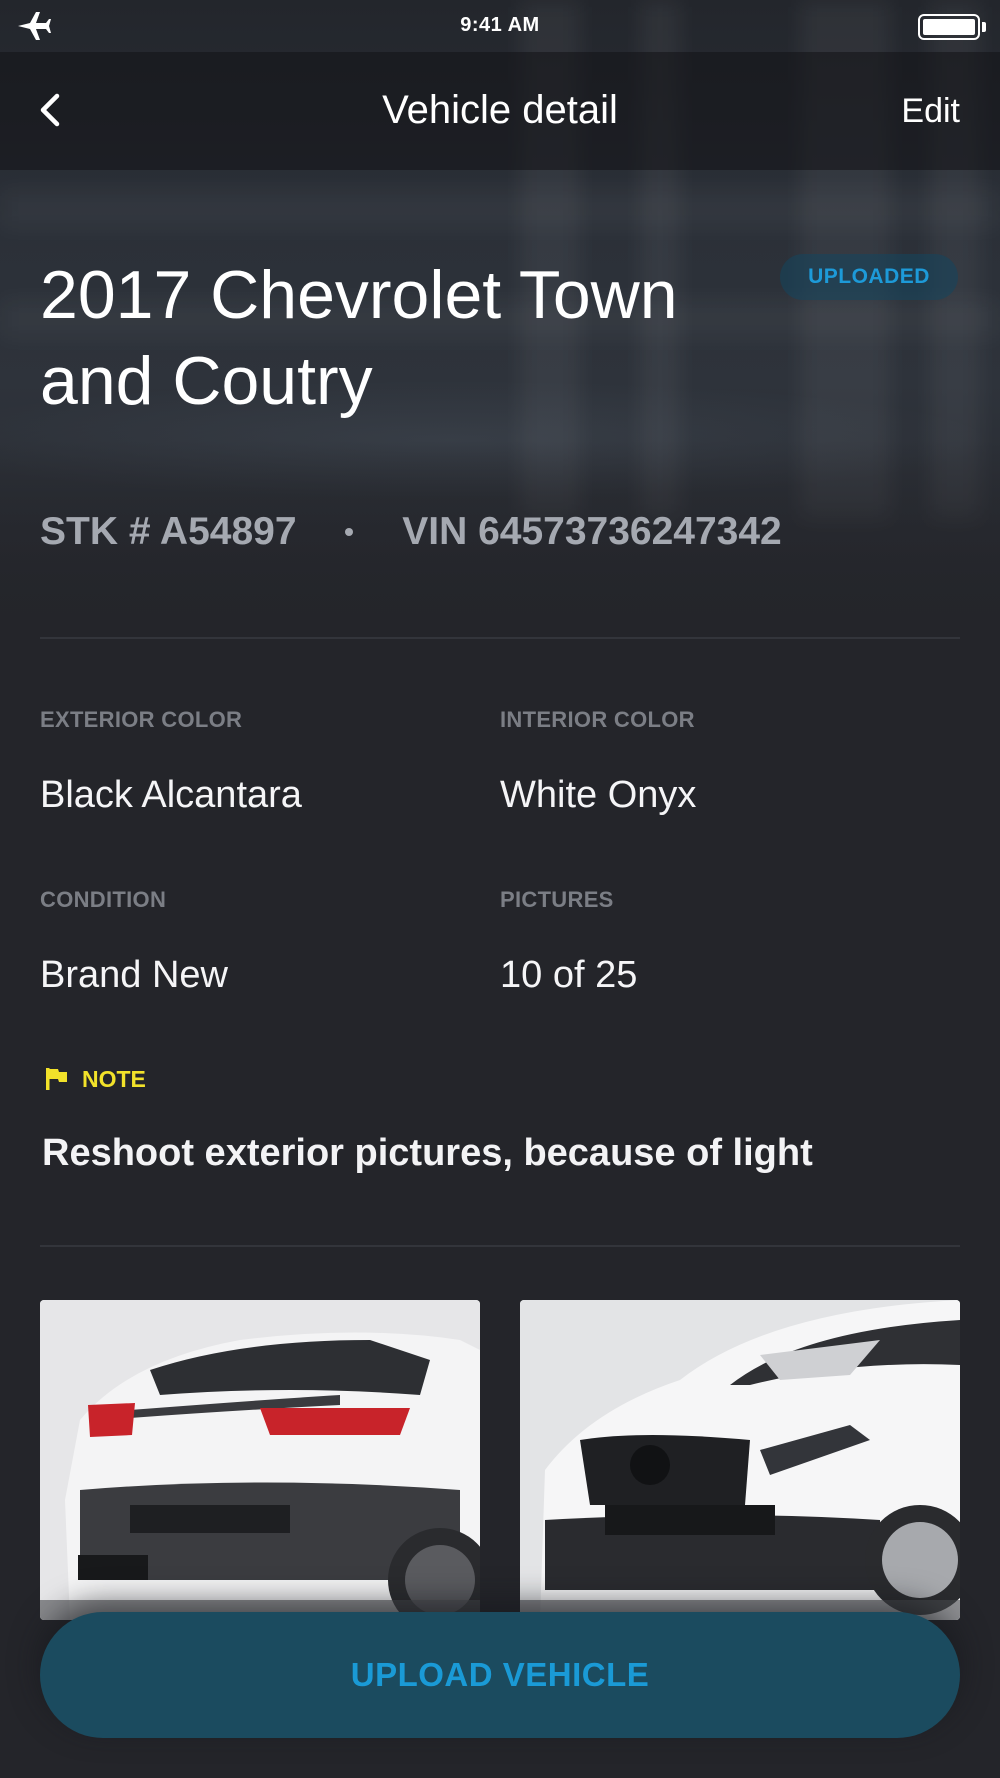 The width and height of the screenshot is (1000, 1778). I want to click on condition-value: Brand New, so click(134, 975).